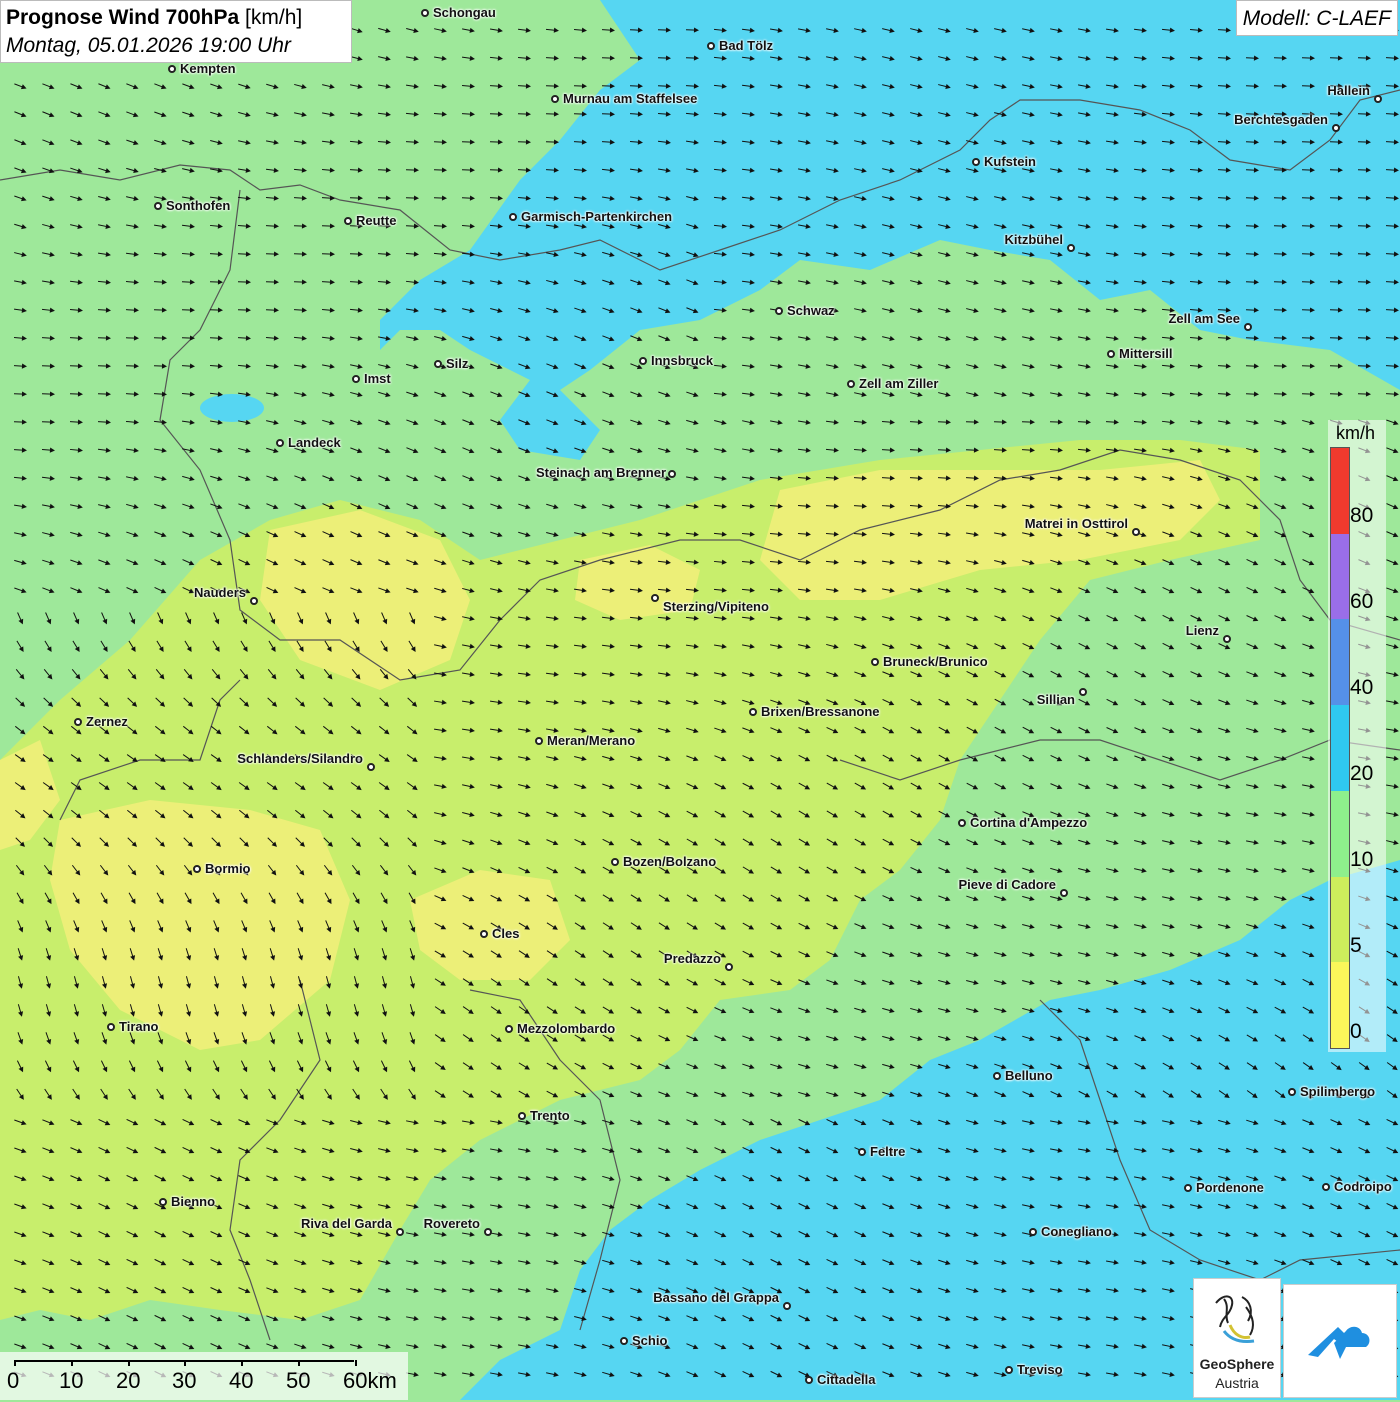 Image resolution: width=1400 pixels, height=1402 pixels. What do you see at coordinates (1010, 161) in the screenshot?
I see `city-label: Kufstein` at bounding box center [1010, 161].